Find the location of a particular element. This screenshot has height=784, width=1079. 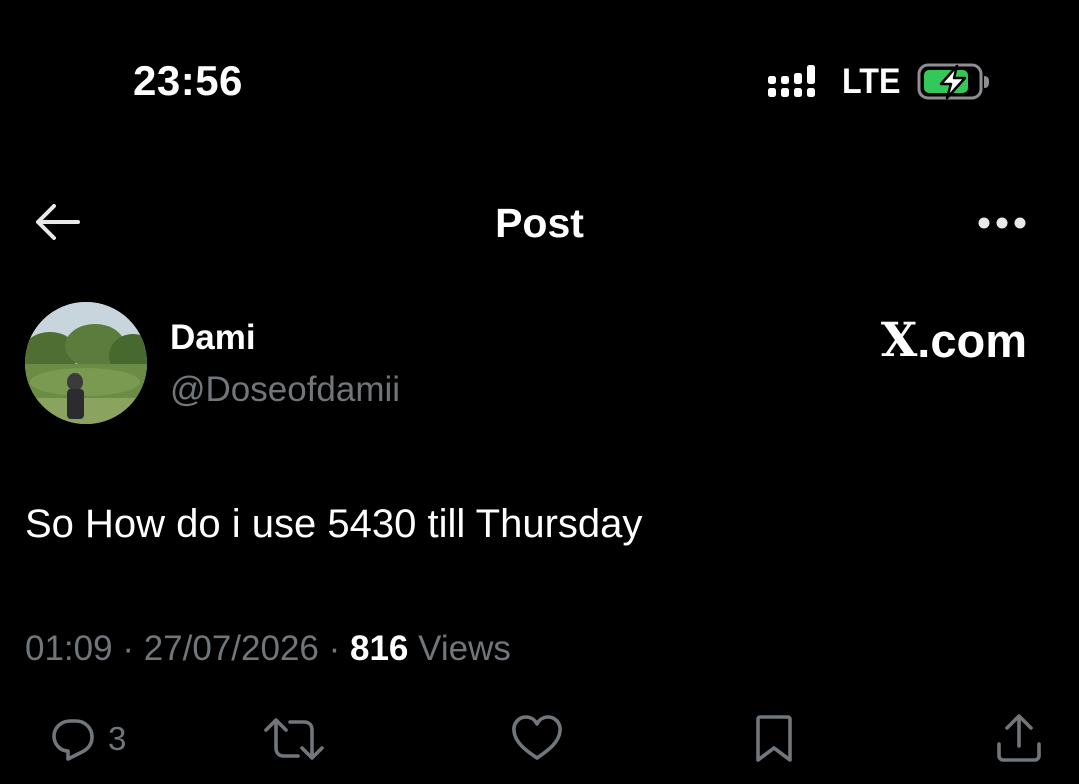

post-time: 01:09 is located at coordinates (69, 648).